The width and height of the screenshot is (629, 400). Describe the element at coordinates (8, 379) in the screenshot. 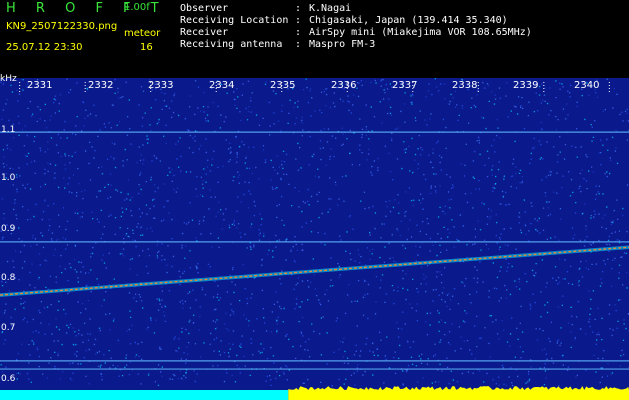

I see `y-tick-label: 0.6` at that location.